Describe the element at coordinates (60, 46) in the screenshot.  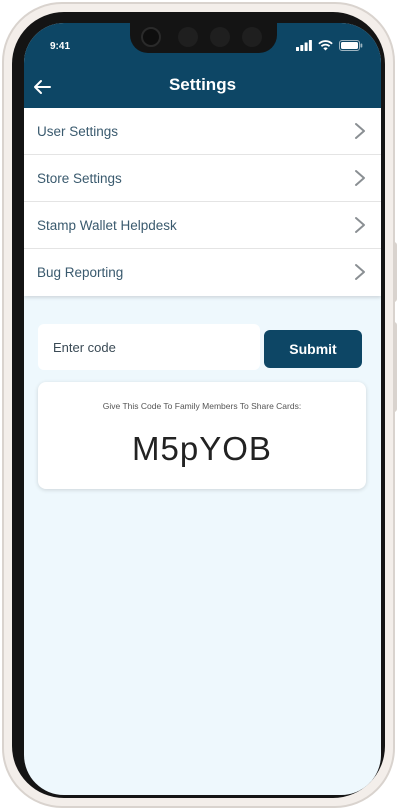
I see `status-time: 9:41` at that location.